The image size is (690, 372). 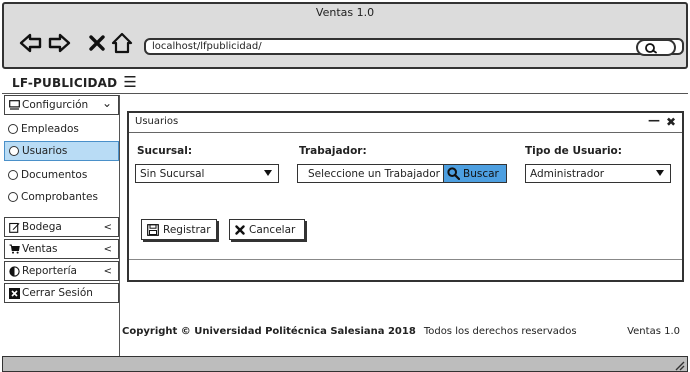 I want to click on sidebar-logout: Cerrar Sesión, so click(x=61, y=293).